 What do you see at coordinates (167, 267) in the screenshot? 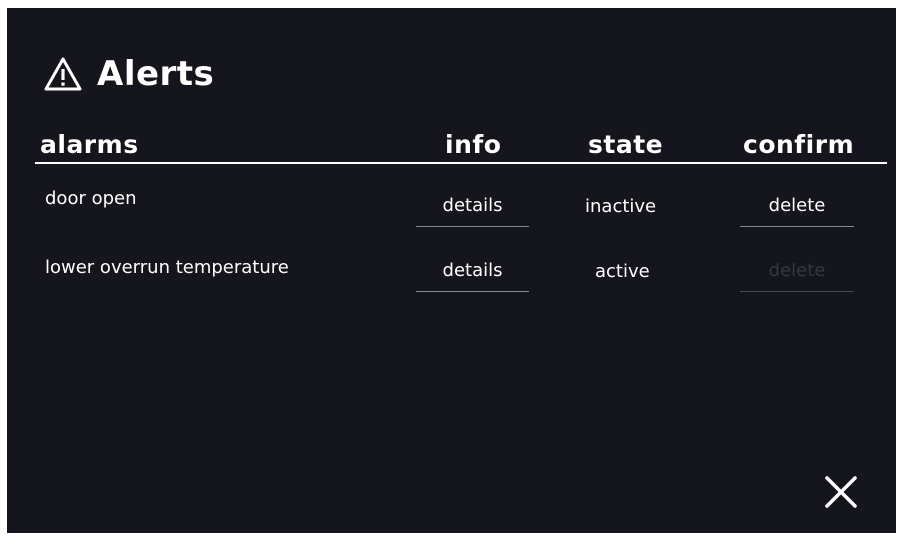
I see `alarm-name: lower overrun temperature` at bounding box center [167, 267].